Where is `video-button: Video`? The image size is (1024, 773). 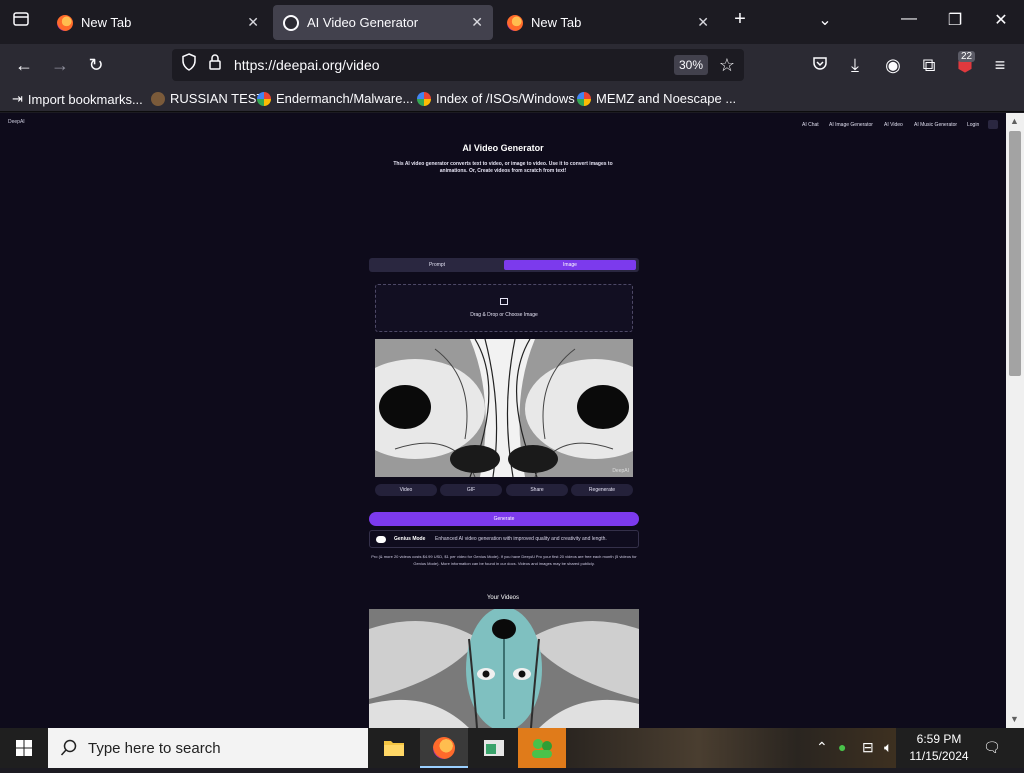
video-button: Video is located at coordinates (406, 490).